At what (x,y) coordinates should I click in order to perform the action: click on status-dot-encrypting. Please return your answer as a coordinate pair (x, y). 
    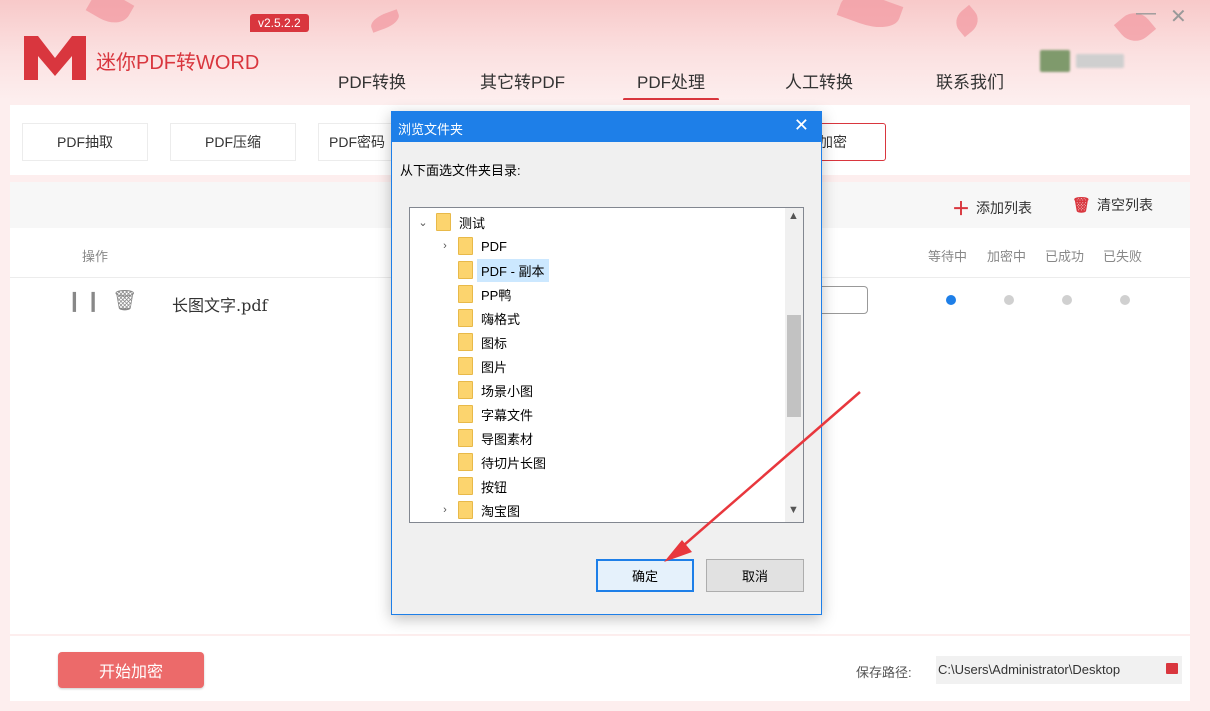
    Looking at the image, I should click on (1009, 300).